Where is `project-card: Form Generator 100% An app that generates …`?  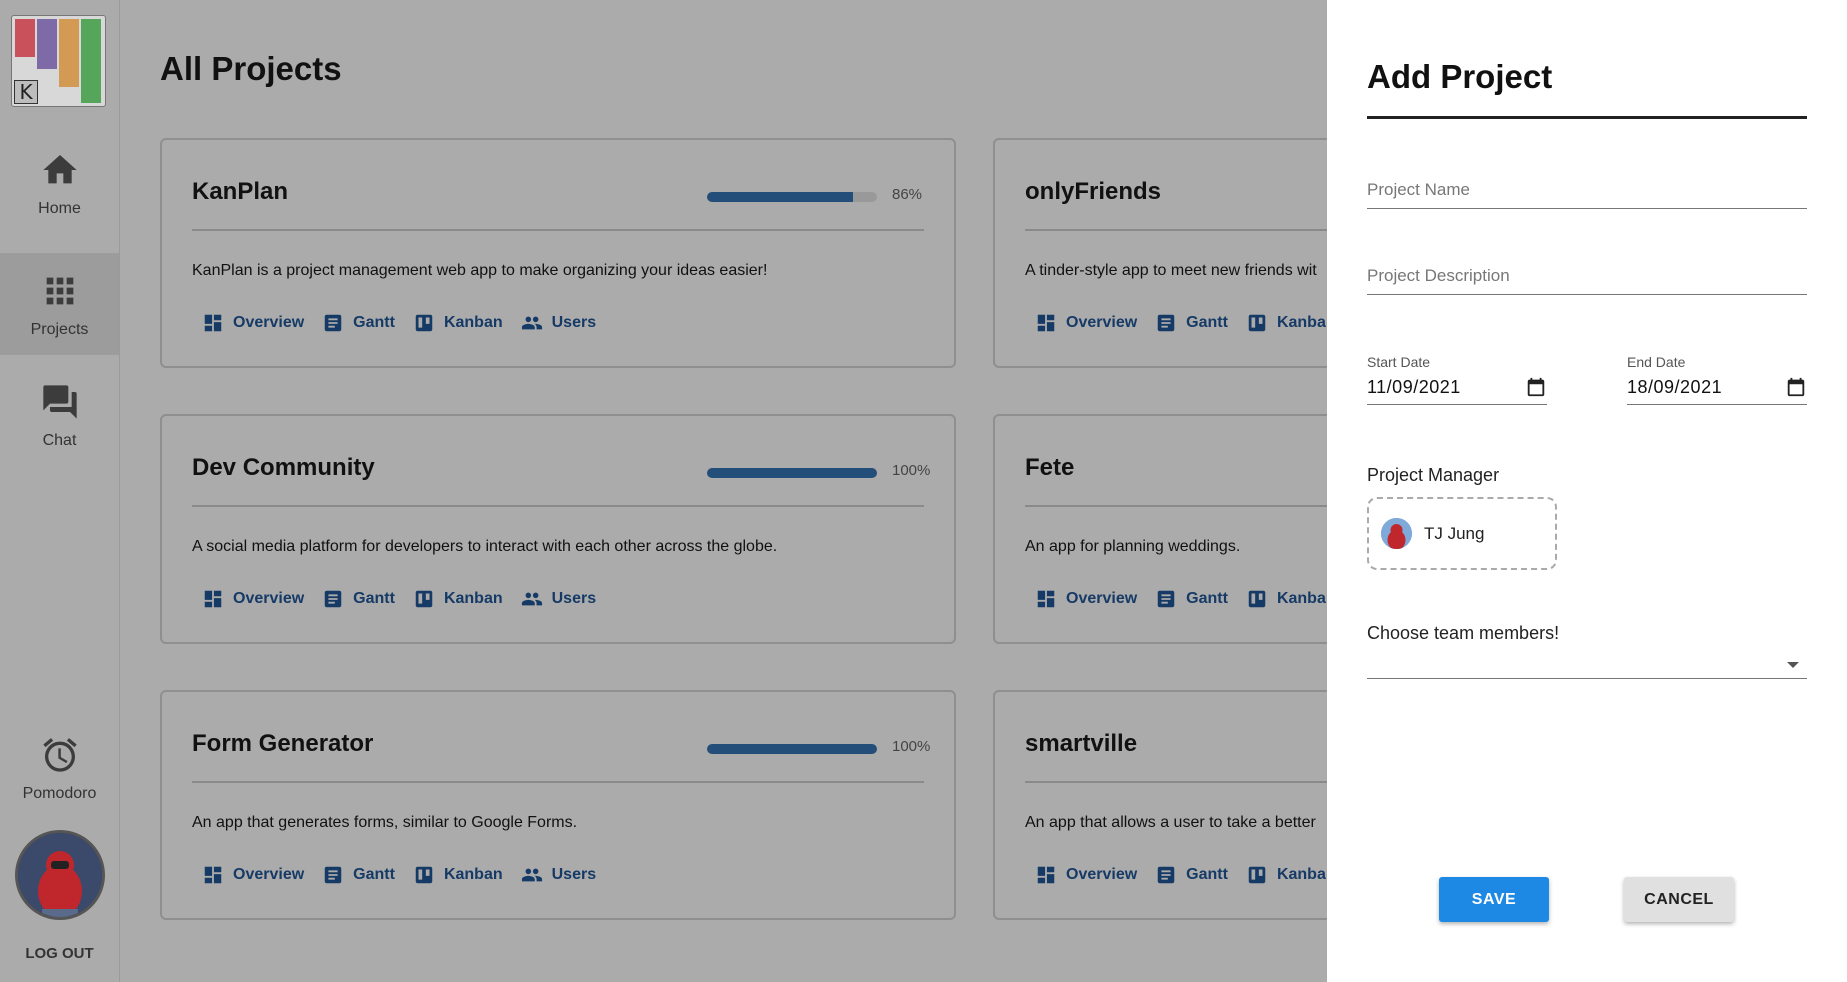
project-card: Form Generator 100% An app that generates … is located at coordinates (558, 805).